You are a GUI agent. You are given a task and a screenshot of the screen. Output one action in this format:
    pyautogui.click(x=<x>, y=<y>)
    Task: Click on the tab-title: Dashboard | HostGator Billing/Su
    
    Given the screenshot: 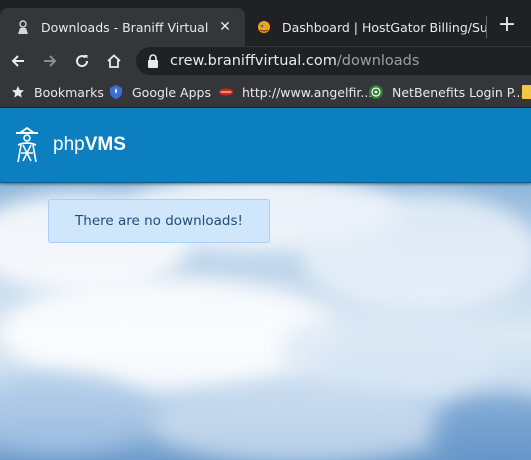 What is the action you would take?
    pyautogui.click(x=385, y=27)
    